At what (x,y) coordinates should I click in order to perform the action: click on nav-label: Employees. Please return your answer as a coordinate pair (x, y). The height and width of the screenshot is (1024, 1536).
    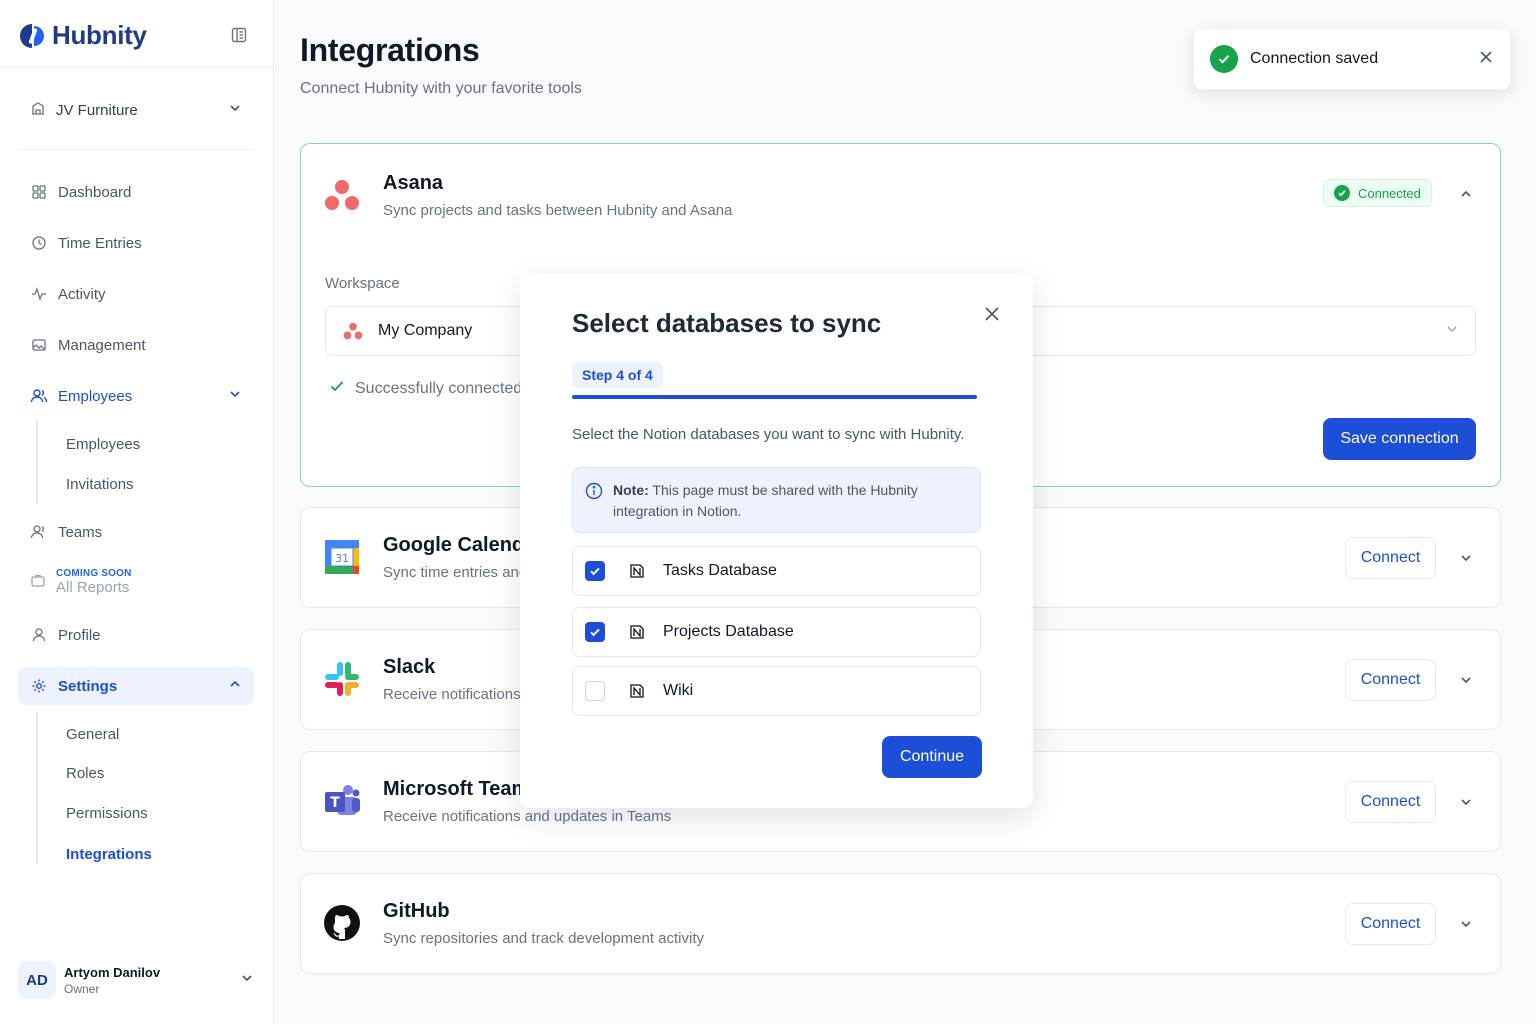
    Looking at the image, I should click on (95, 396).